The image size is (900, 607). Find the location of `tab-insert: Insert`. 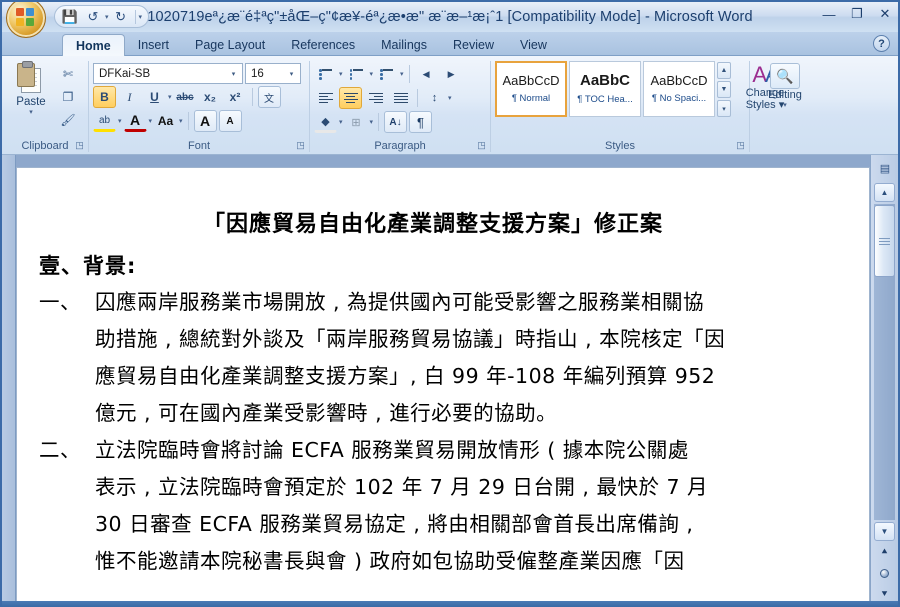

tab-insert: Insert is located at coordinates (153, 45).